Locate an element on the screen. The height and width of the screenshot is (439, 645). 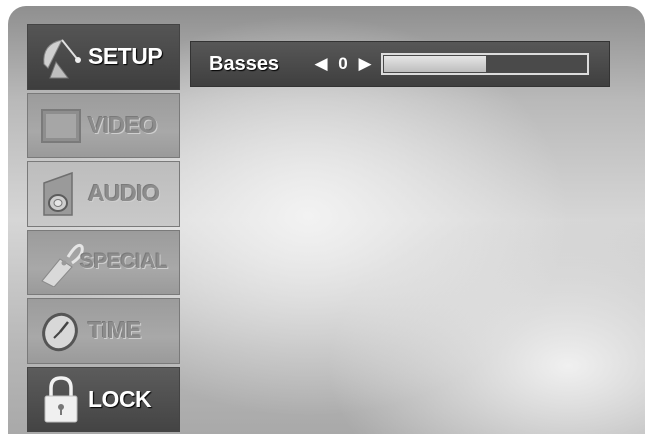
padlock-icon is located at coordinates (61, 399).